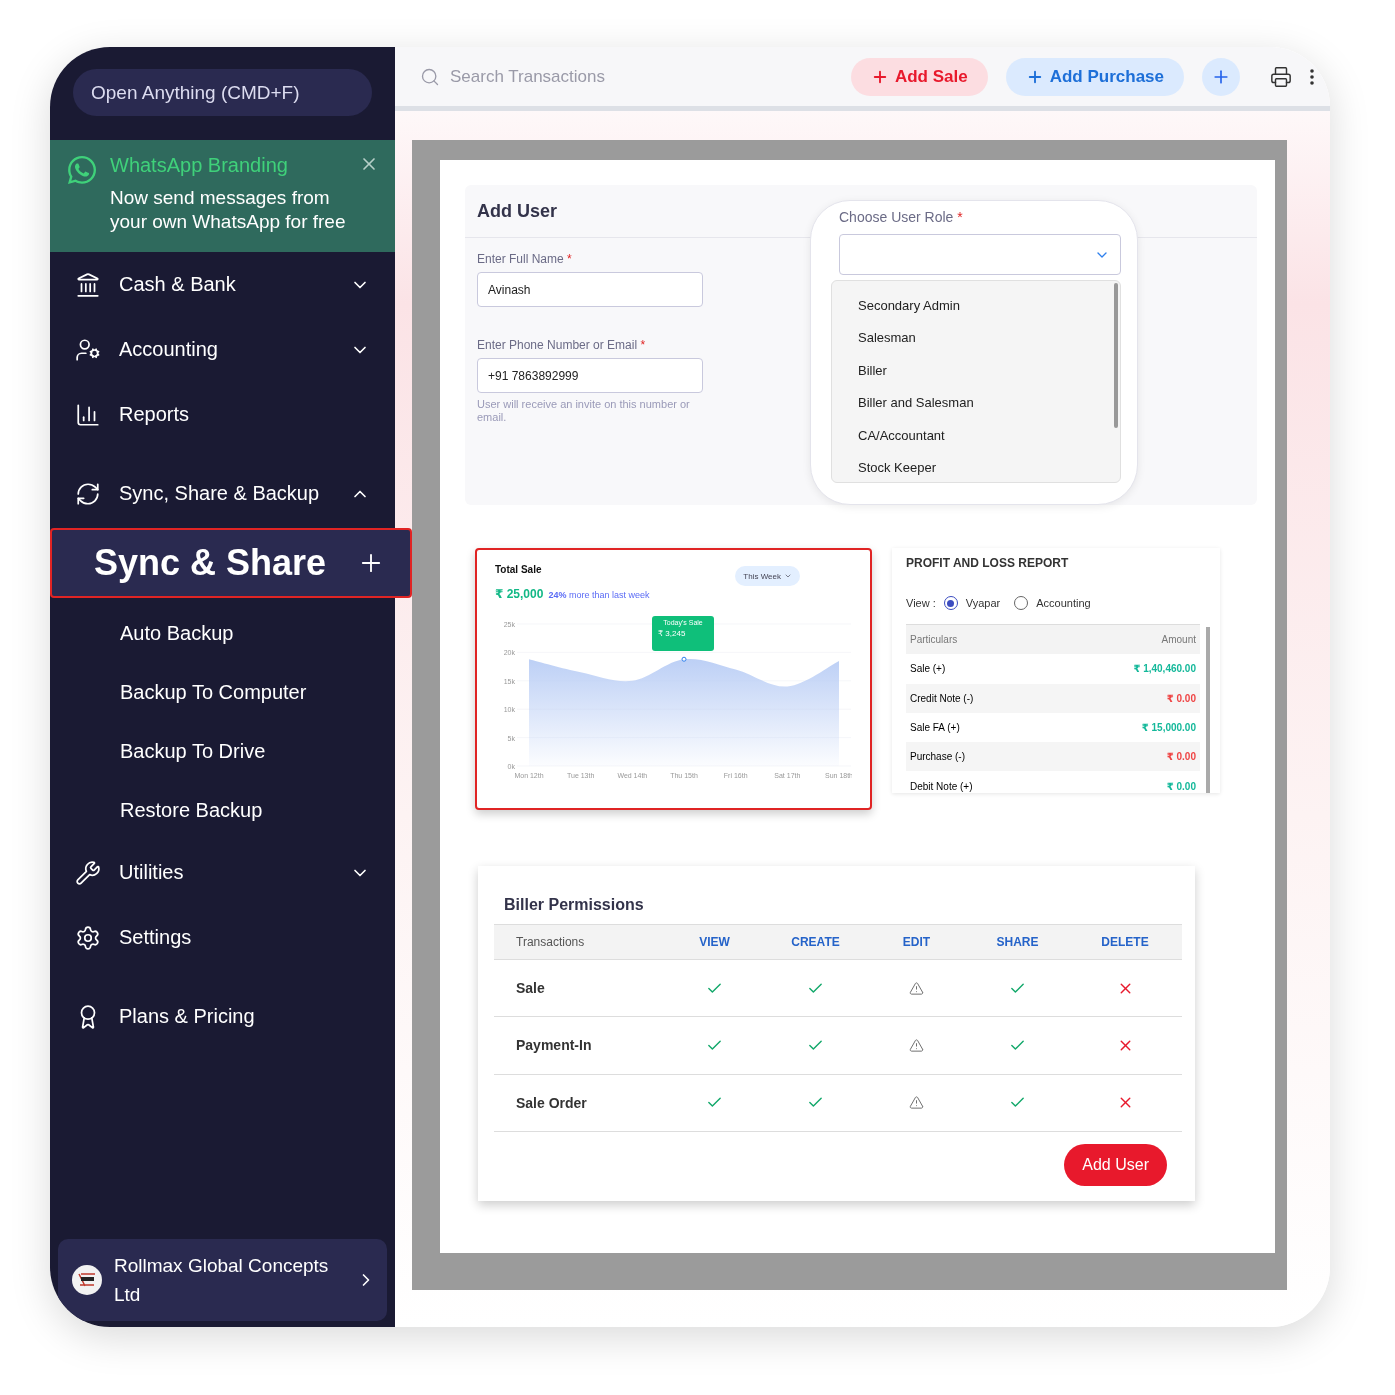 This screenshot has height=1395, width=1395. I want to click on table-cell: Payment-In, so click(579, 1046).